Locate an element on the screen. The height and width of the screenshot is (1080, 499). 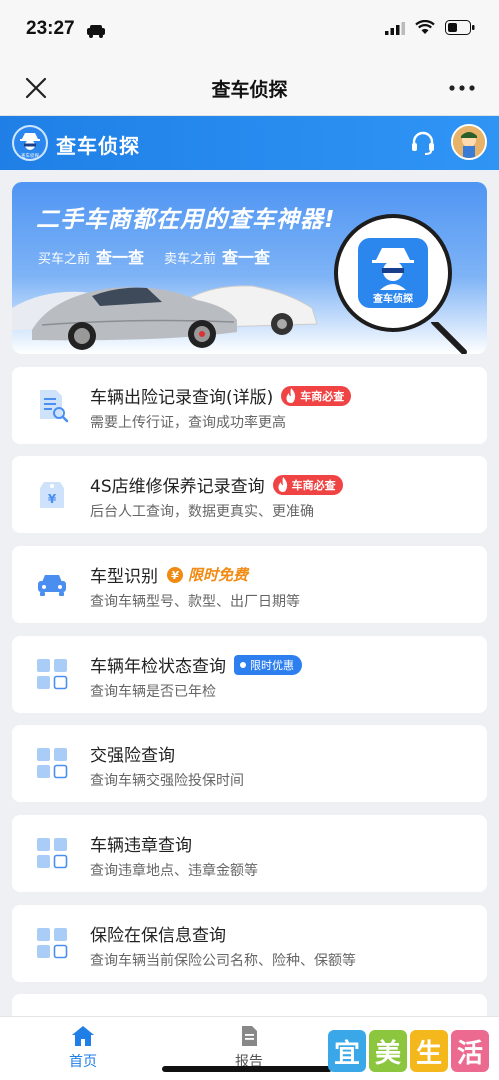
service-card-insurance-info: 保险在保信息查询 查询车辆当前保险公司名称、险种、保额等 is located at coordinates (249, 943).